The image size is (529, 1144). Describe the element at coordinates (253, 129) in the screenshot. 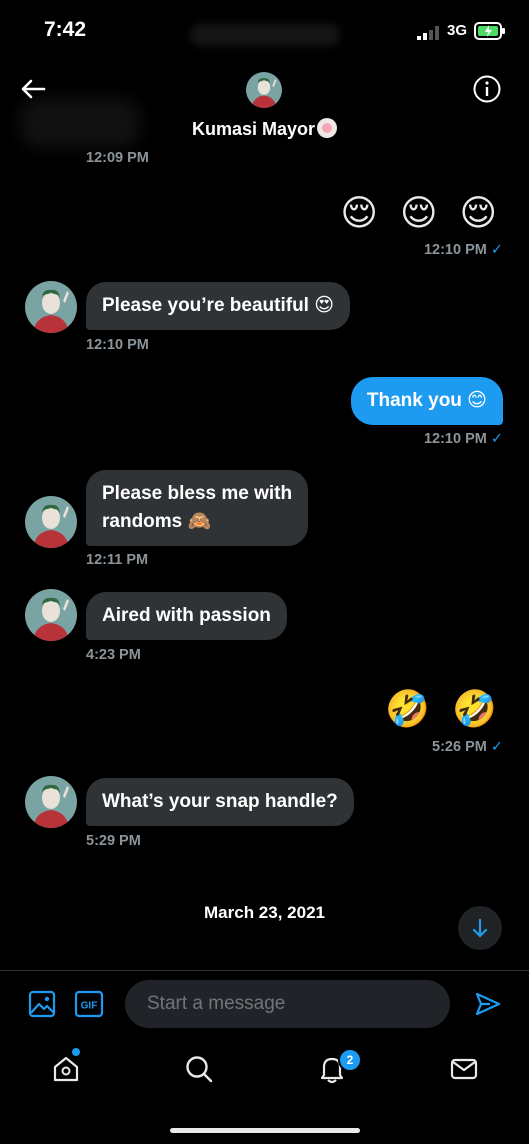

I see `conversation-title-text: Kumasi Mayor` at that location.